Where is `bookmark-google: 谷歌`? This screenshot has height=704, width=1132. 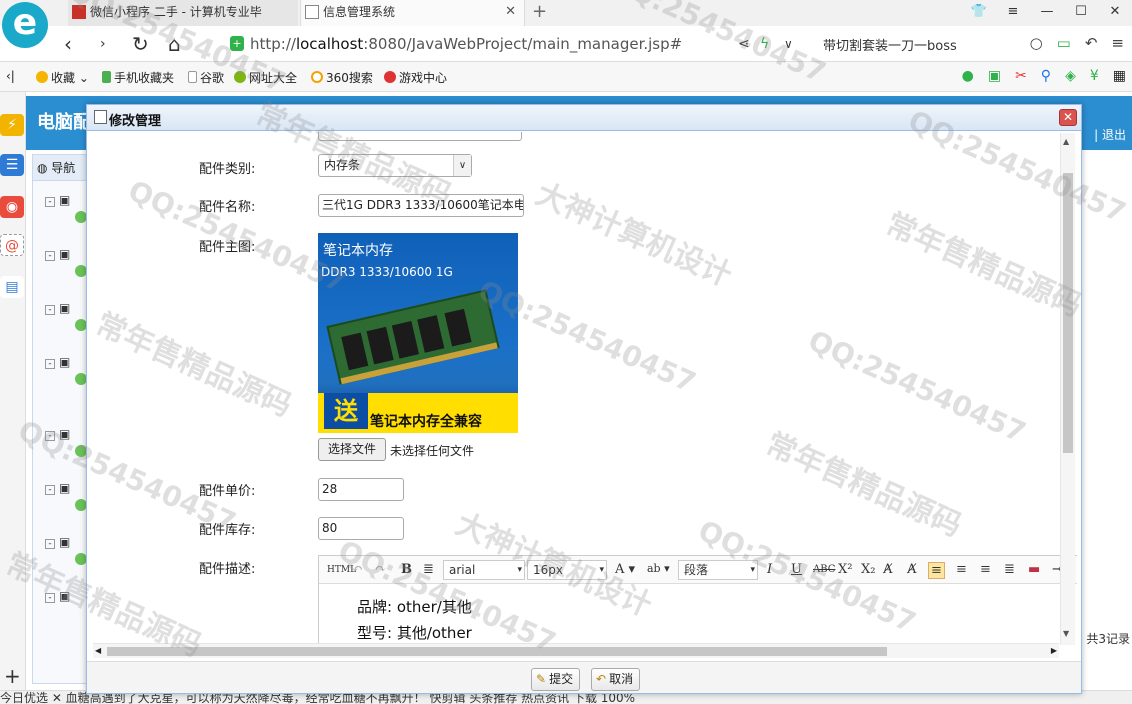
bookmark-google: 谷歌 is located at coordinates (206, 77).